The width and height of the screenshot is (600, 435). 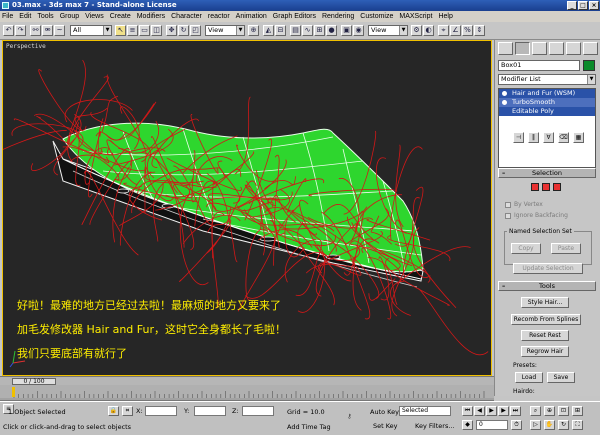 What do you see at coordinates (455, 30) in the screenshot?
I see `angle-snap-icon: ∠` at bounding box center [455, 30].